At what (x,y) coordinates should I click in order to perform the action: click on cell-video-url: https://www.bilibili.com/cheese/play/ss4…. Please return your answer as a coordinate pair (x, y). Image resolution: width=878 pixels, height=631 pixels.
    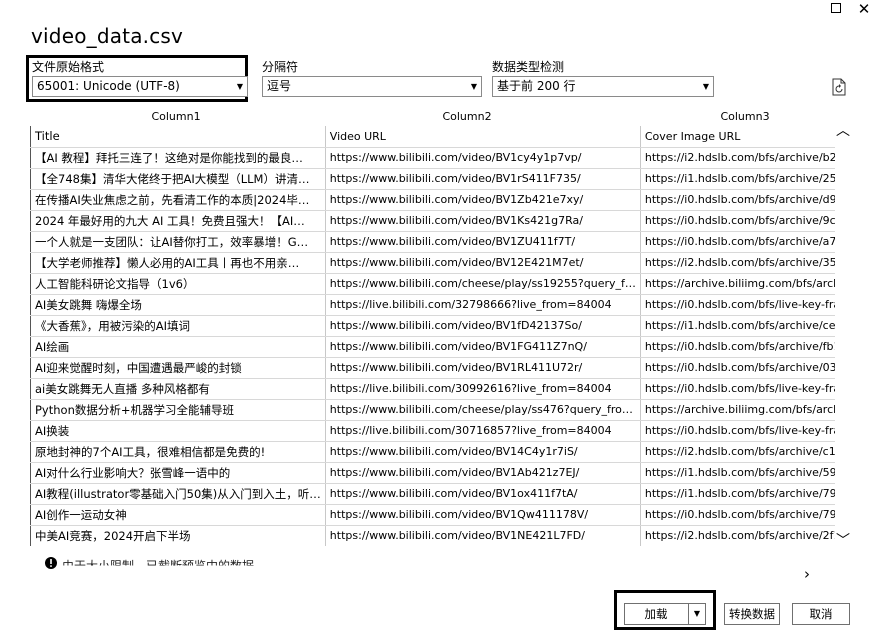
    Looking at the image, I should click on (483, 410).